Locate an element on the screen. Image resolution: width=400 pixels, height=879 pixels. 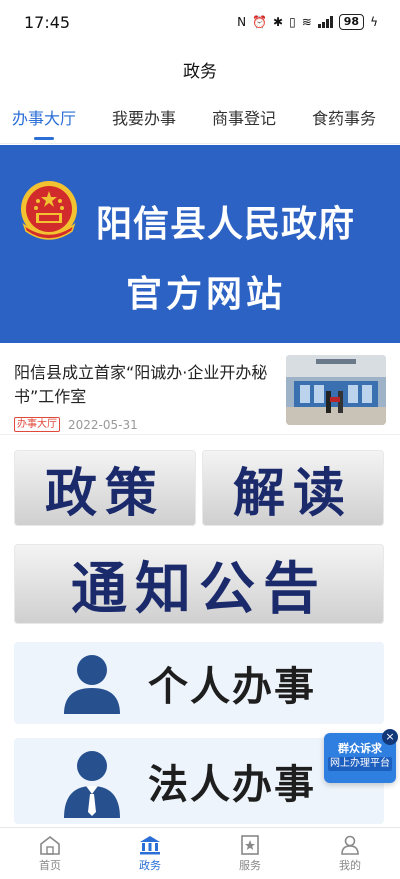
notice-card: 通知公告 is located at coordinates (199, 584).